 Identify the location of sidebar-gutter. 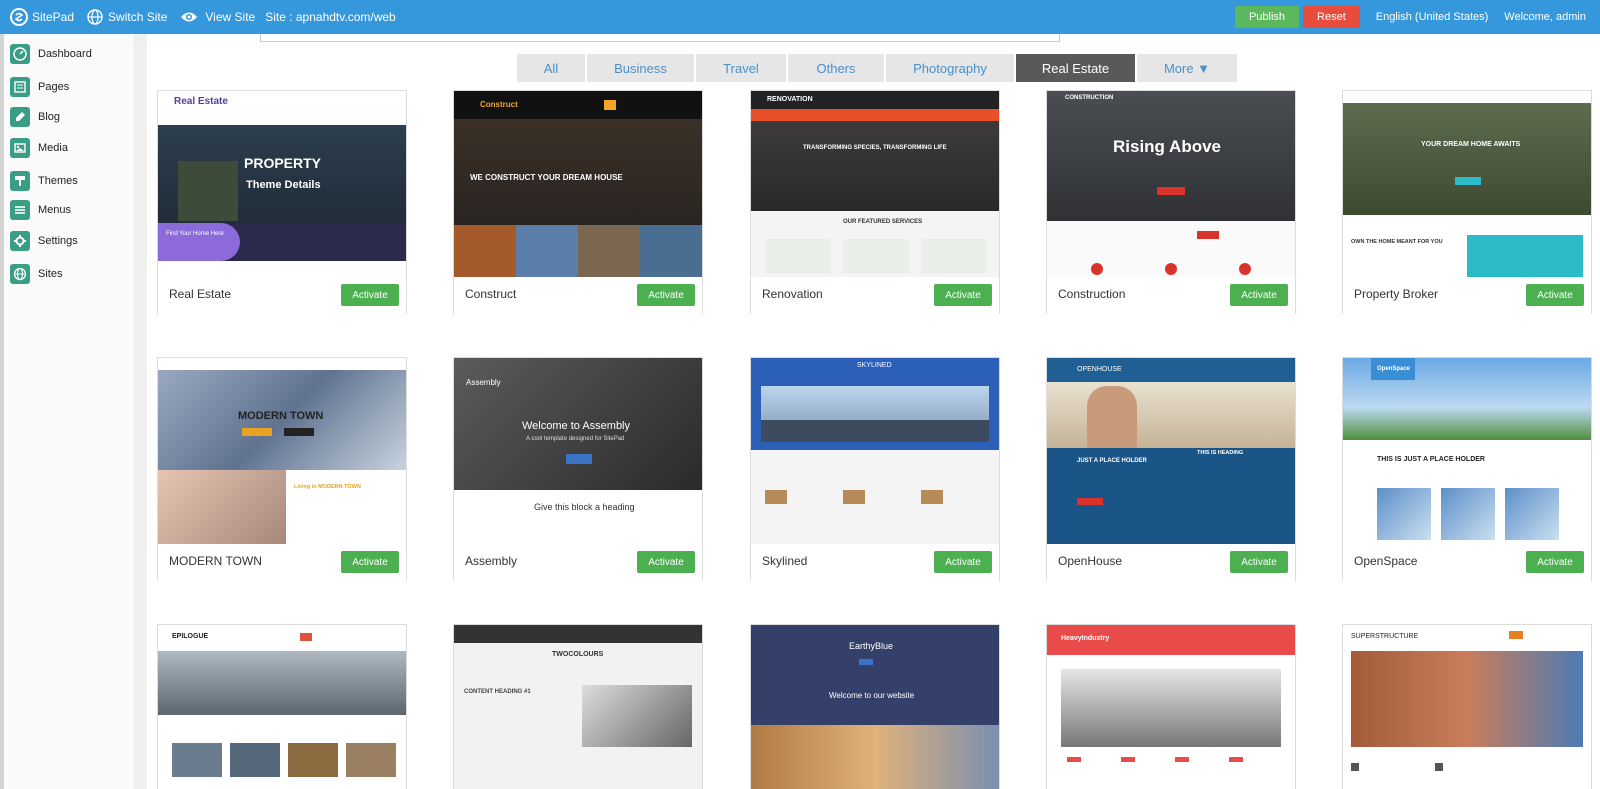
(141, 411).